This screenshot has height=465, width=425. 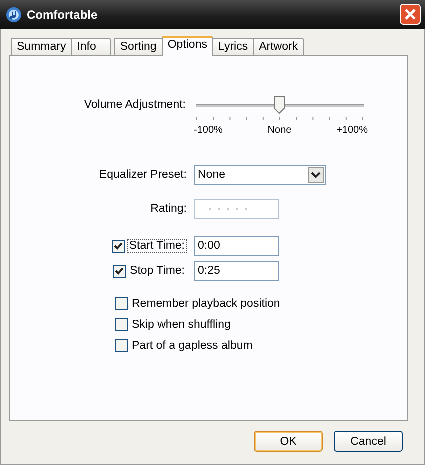 I want to click on scale-label: -100%, so click(x=208, y=130).